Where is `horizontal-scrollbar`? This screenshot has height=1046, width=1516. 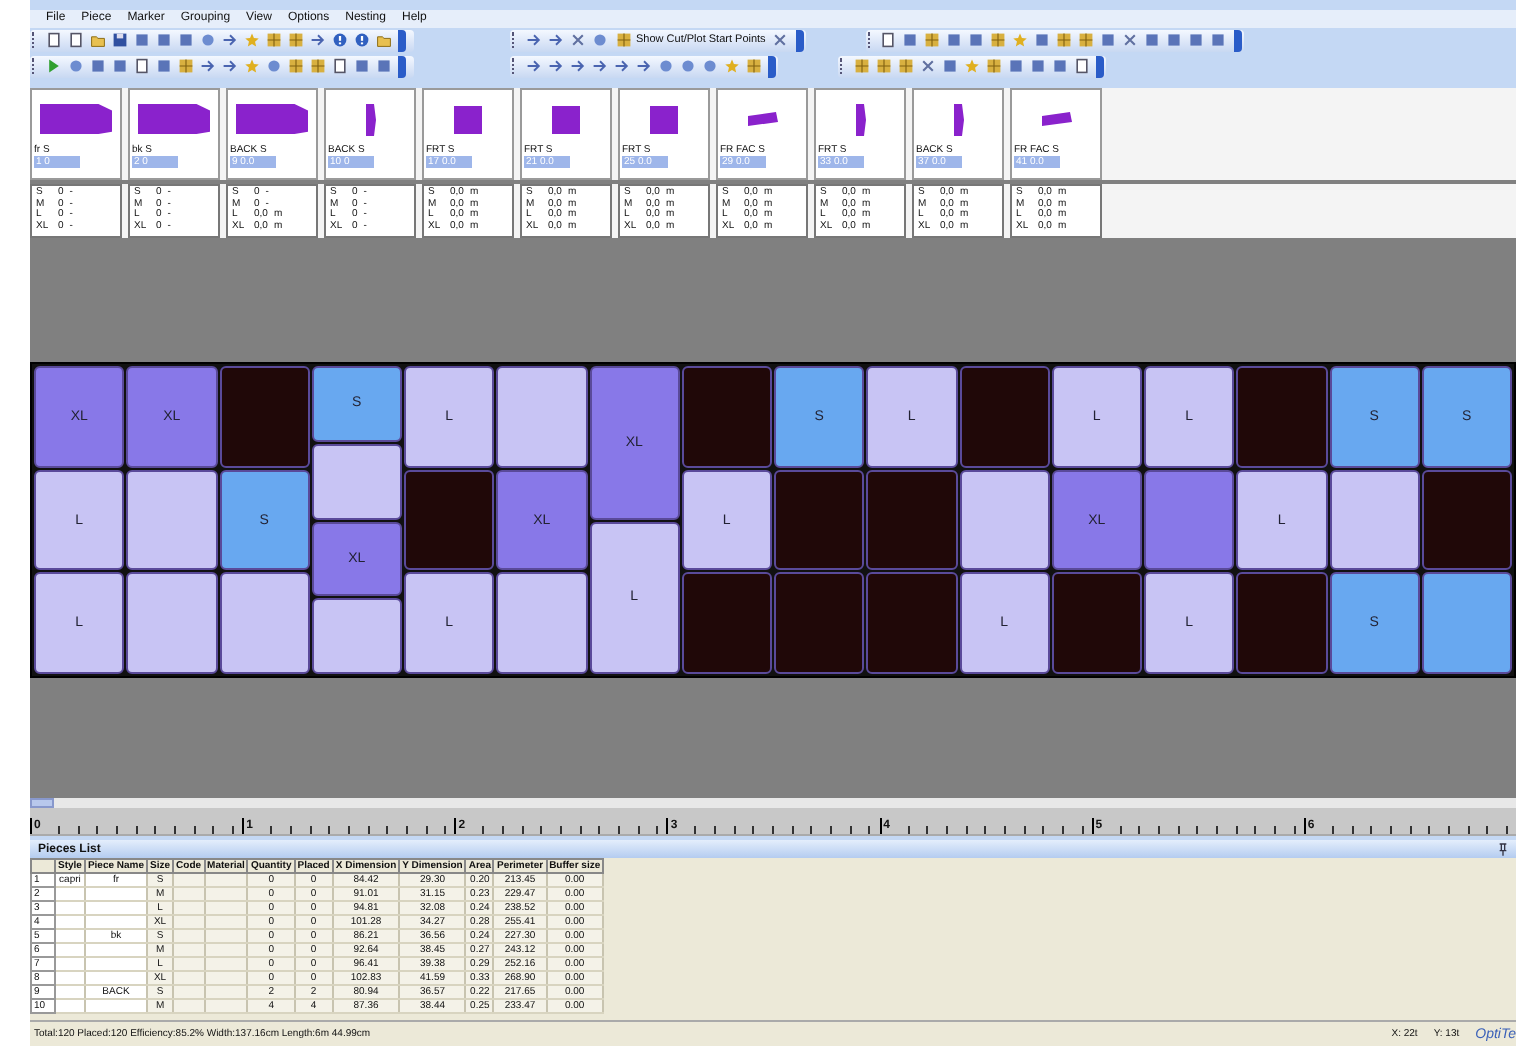
horizontal-scrollbar is located at coordinates (773, 803).